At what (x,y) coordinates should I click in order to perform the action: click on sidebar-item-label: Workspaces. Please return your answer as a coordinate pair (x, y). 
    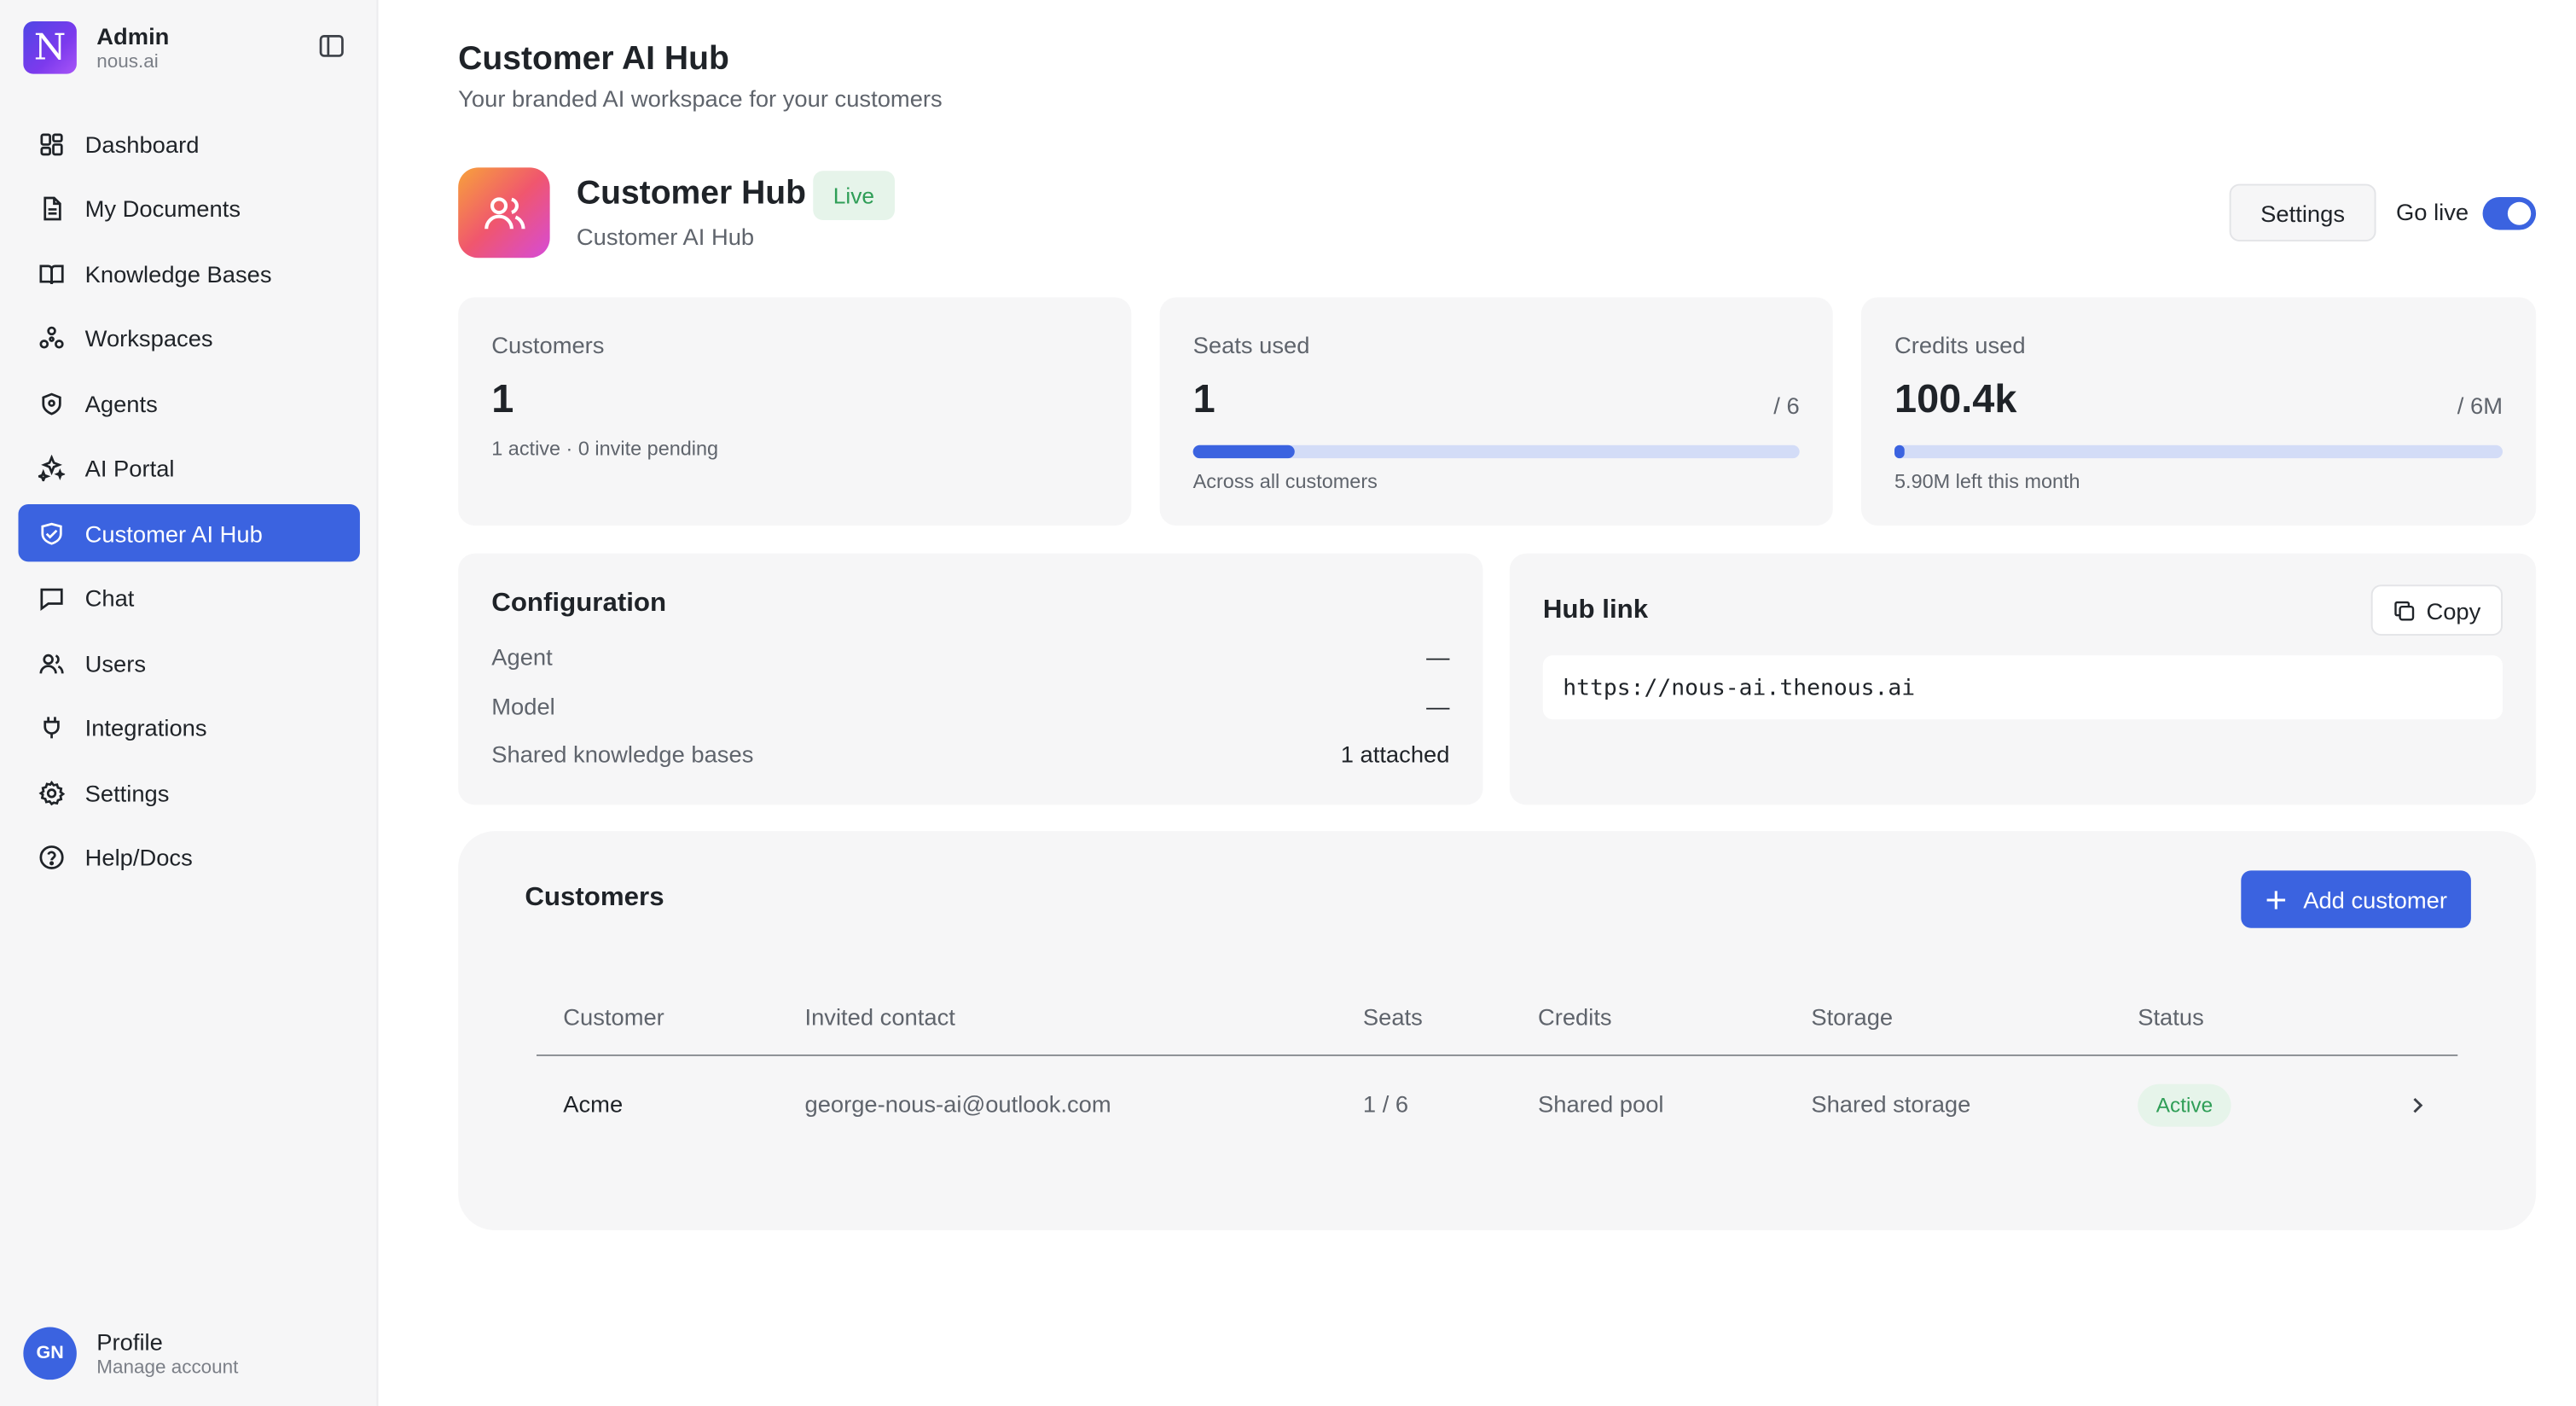
    Looking at the image, I should click on (148, 338).